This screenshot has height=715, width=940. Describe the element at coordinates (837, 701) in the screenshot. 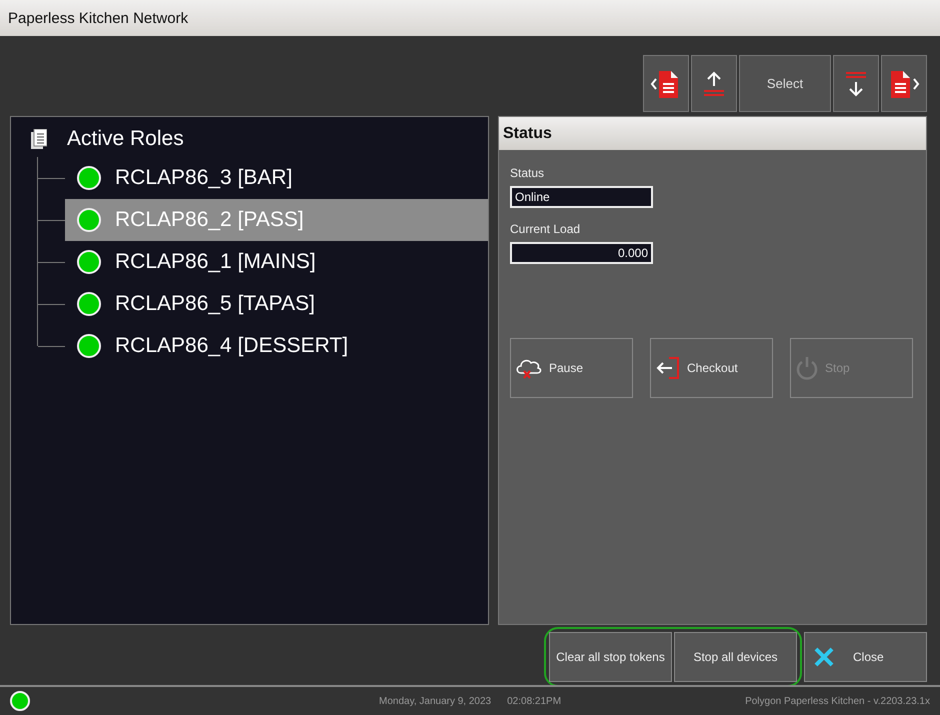

I see `version-text: Polygon Paperless Kitchen - v.2203.23.1x` at that location.